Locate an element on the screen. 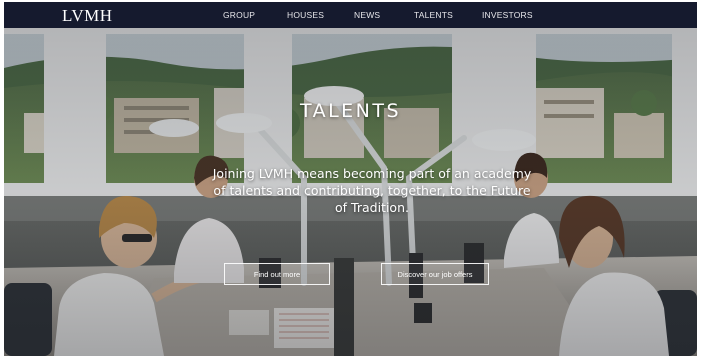 Image resolution: width=701 pixels, height=356 pixels. top-navigation-bar: LVMH GROUP HOUSES NEWS TALENTS INVESTORS is located at coordinates (350, 15).